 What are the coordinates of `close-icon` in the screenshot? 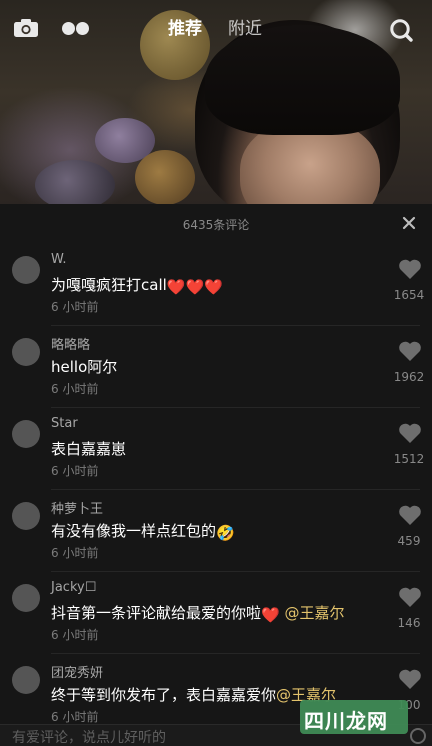 It's located at (409, 223).